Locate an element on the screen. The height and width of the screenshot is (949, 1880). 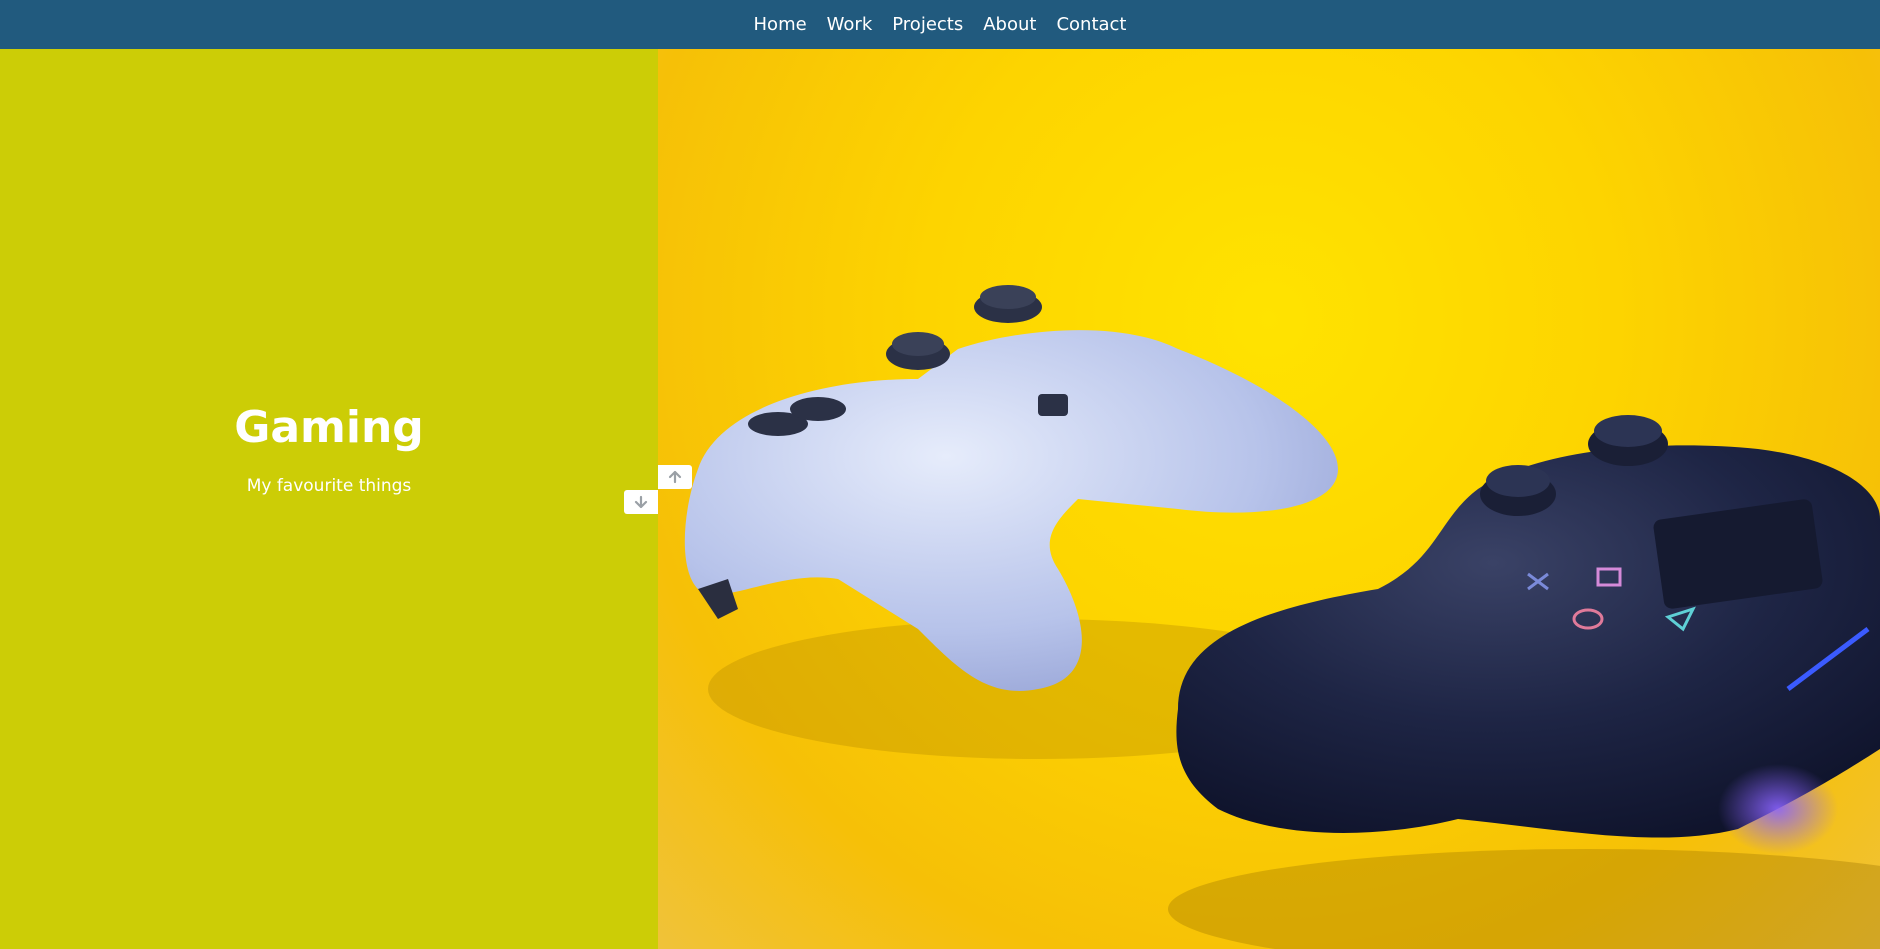
nav-home-link: Home is located at coordinates (780, 24).